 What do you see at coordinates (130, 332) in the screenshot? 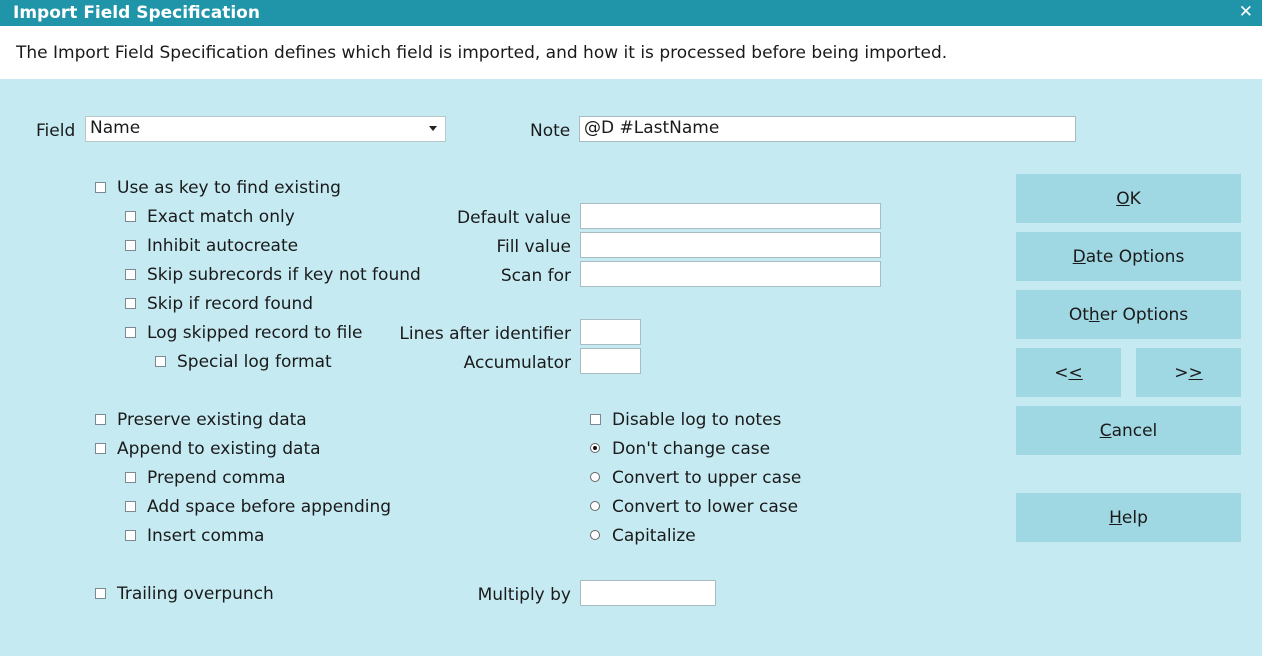
I see `log-skipped-checkbox` at bounding box center [130, 332].